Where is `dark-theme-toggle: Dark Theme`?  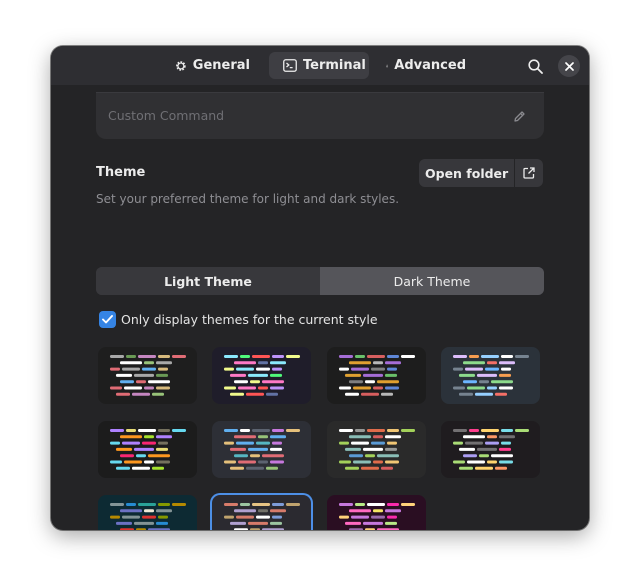
dark-theme-toggle: Dark Theme is located at coordinates (432, 281).